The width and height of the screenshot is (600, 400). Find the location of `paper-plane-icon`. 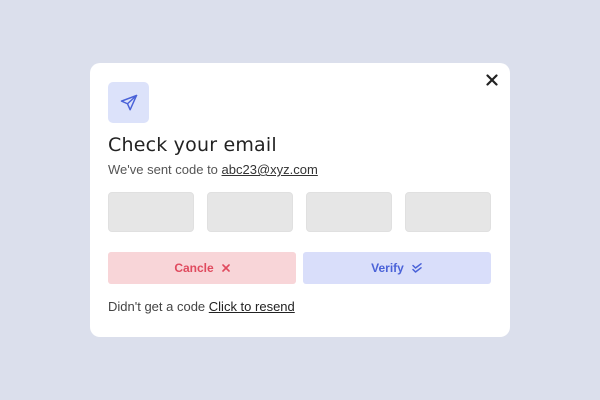

paper-plane-icon is located at coordinates (128, 102).